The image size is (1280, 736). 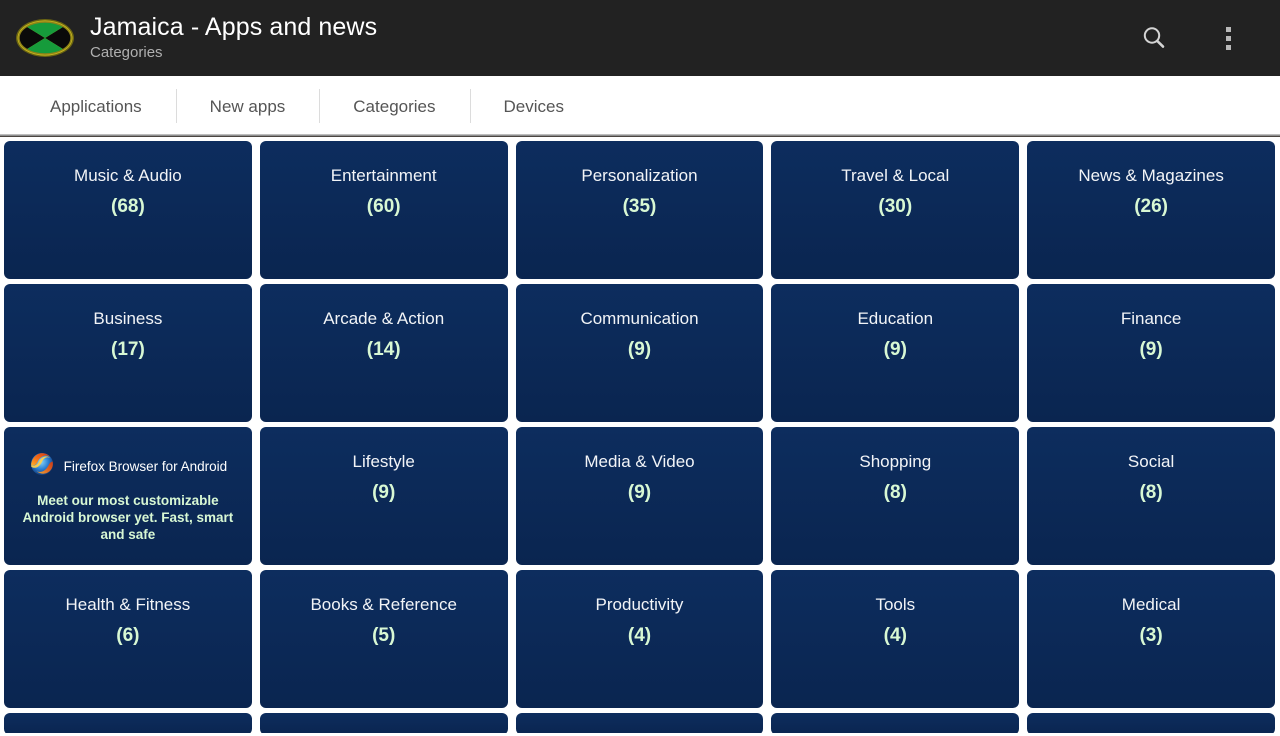 I want to click on category-count: (68), so click(x=128, y=206).